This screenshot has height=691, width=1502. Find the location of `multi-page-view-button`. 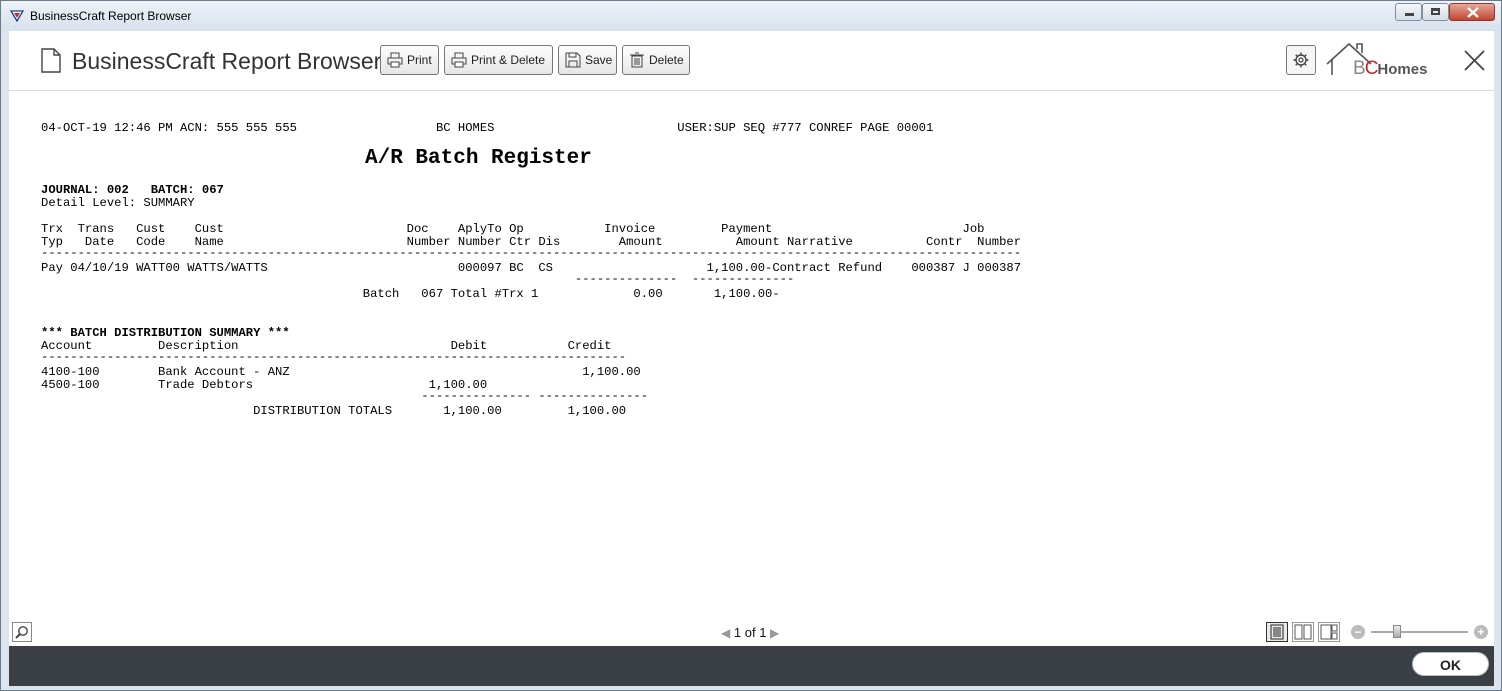

multi-page-view-button is located at coordinates (1329, 632).